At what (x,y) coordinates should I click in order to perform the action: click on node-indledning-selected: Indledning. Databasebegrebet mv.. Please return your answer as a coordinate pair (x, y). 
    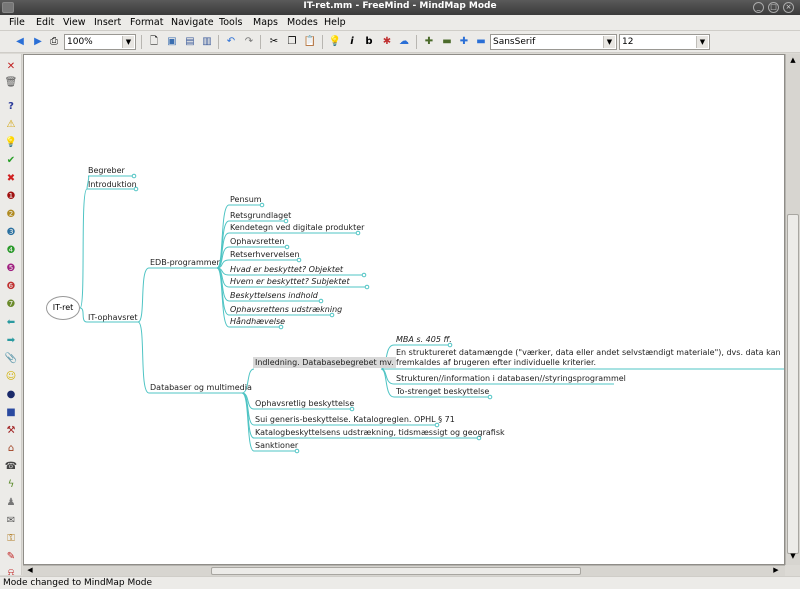
    Looking at the image, I should click on (324, 362).